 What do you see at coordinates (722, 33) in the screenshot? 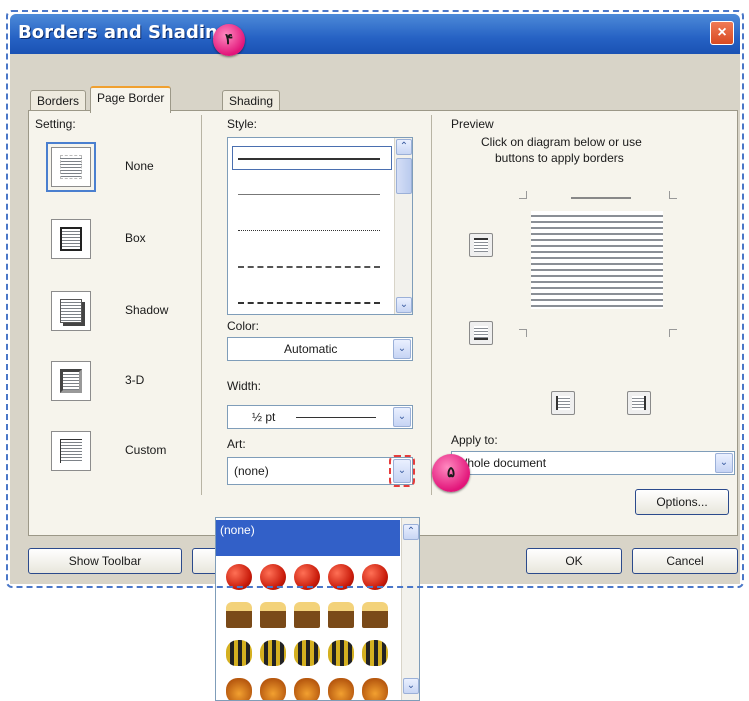
I see `close-button: ×` at bounding box center [722, 33].